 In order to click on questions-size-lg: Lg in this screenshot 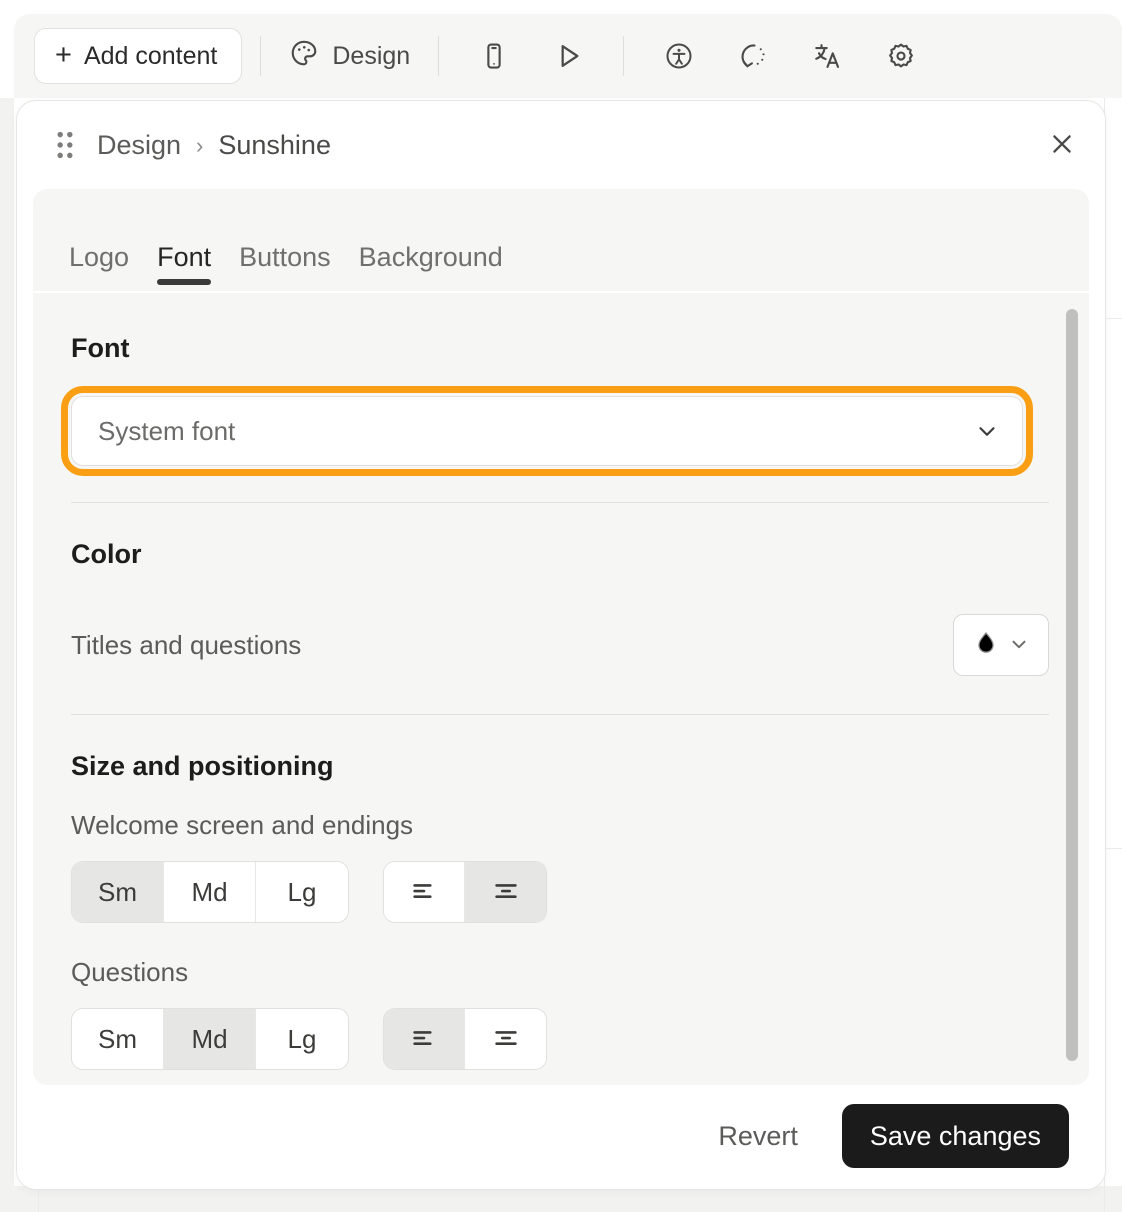, I will do `click(302, 1039)`.